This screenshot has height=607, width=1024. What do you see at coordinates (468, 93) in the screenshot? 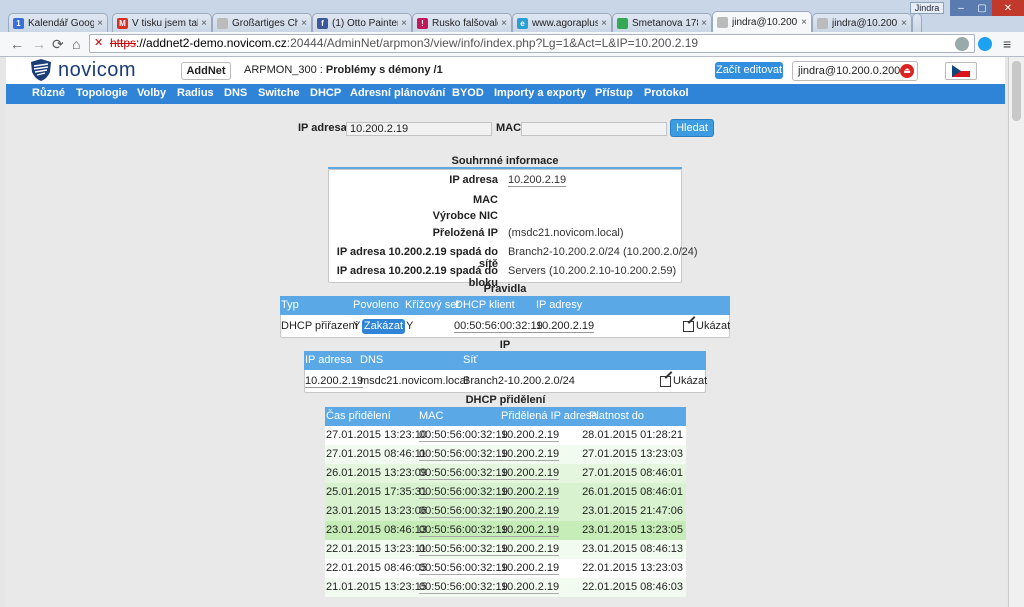
I see `menu-item-8: BYOD` at bounding box center [468, 93].